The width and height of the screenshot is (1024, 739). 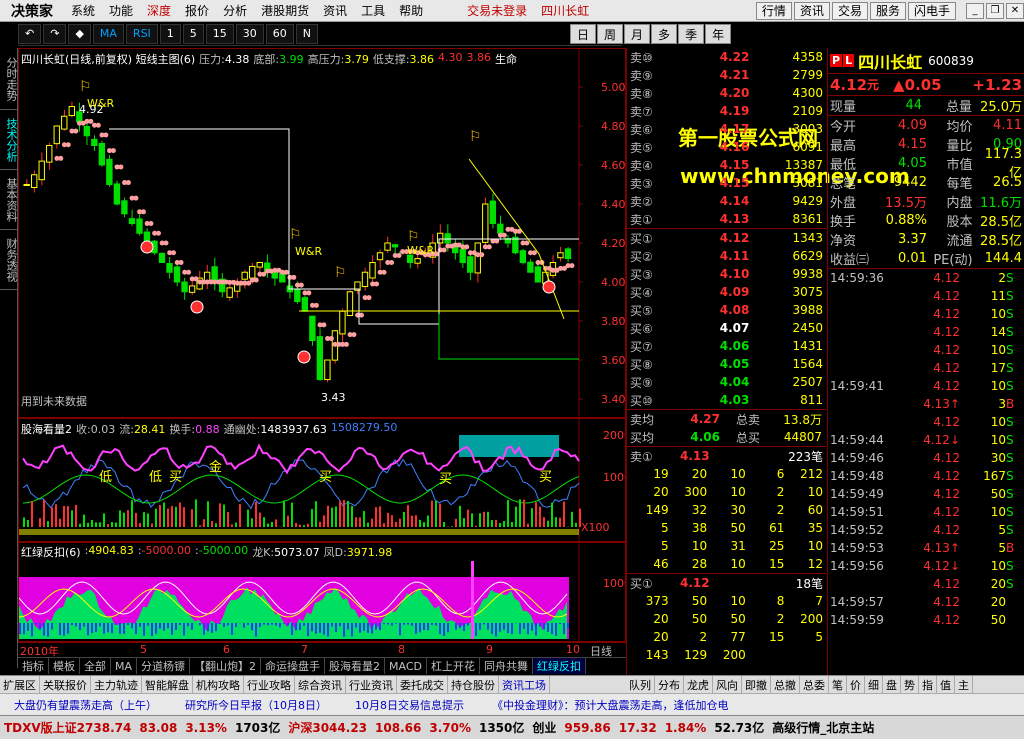 What do you see at coordinates (811, 10) in the screenshot?
I see `top-button-1: 资讯` at bounding box center [811, 10].